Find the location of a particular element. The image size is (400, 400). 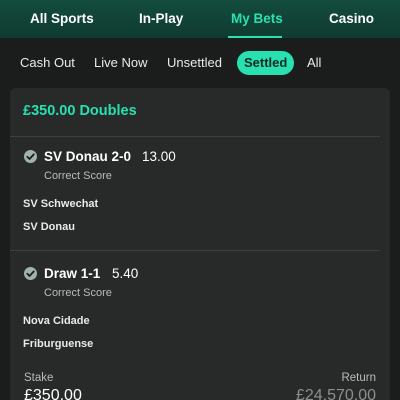

filter-settled: Settled is located at coordinates (266, 63).